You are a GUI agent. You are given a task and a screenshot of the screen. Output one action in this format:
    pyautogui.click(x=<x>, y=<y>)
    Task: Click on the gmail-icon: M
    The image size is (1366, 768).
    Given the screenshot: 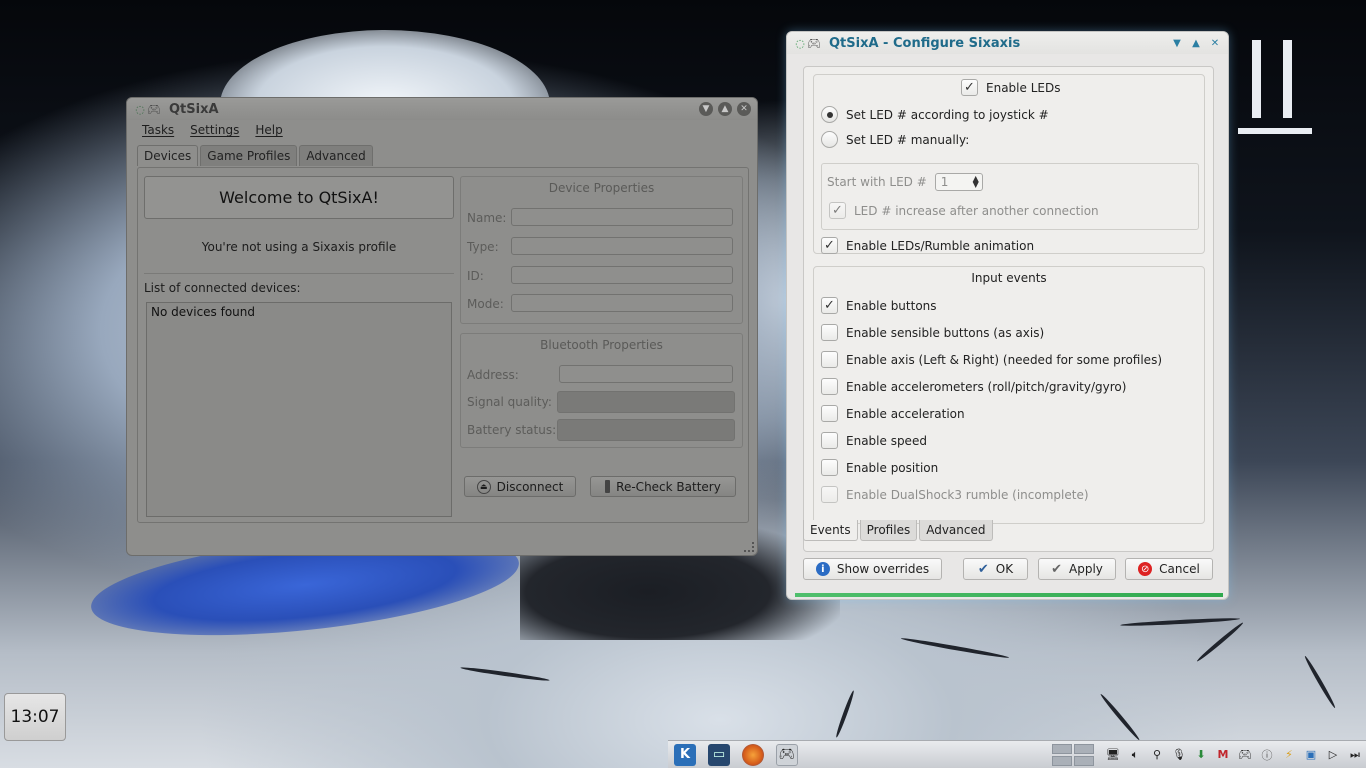 What is the action you would take?
    pyautogui.click(x=1223, y=755)
    